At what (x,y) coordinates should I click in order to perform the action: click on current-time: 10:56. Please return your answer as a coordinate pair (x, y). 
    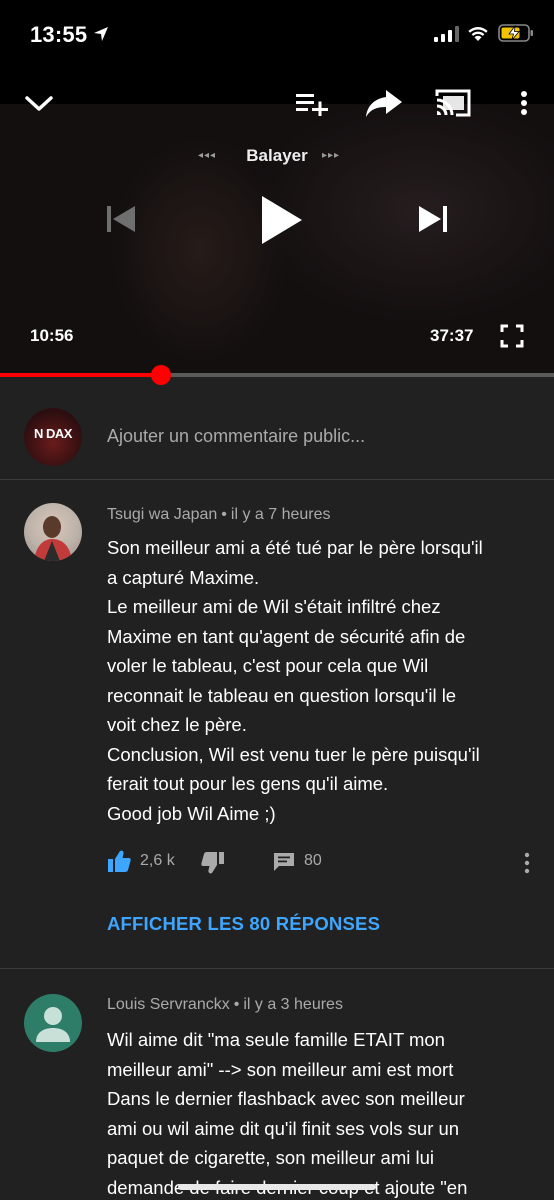
    Looking at the image, I should click on (52, 335).